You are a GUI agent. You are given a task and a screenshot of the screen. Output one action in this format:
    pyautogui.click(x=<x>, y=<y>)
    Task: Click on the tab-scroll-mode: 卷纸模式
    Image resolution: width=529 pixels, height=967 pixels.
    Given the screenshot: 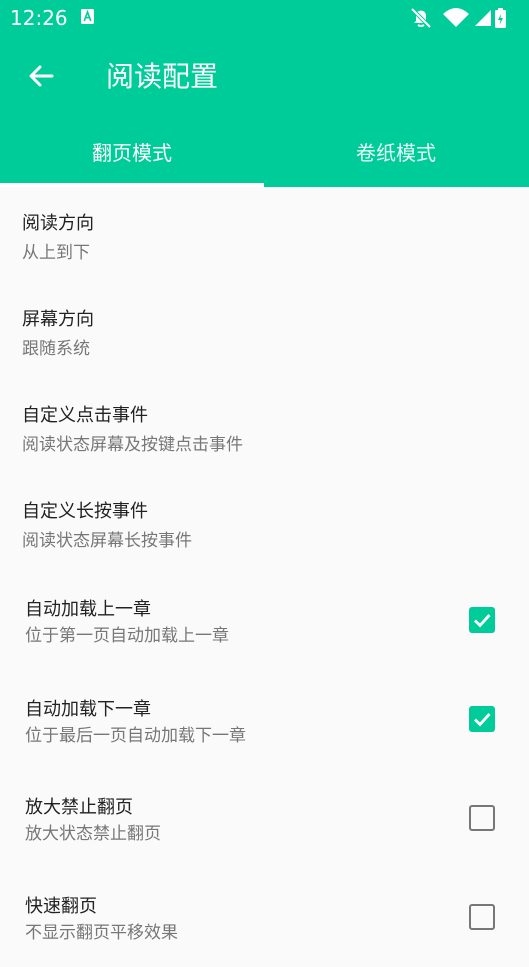 What is the action you would take?
    pyautogui.click(x=396, y=158)
    